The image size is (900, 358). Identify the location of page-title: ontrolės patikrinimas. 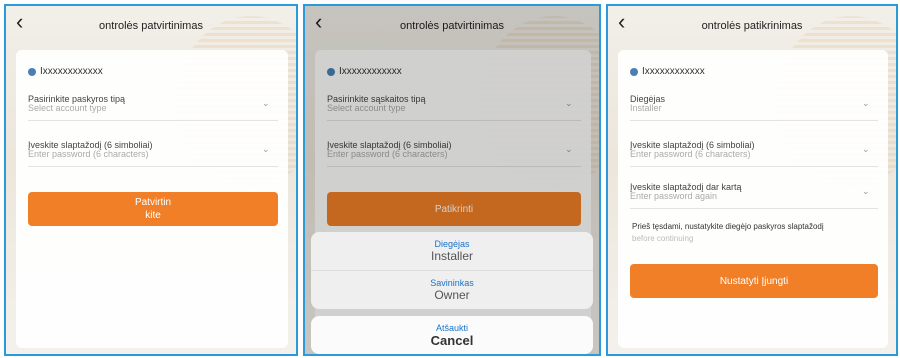
(752, 26).